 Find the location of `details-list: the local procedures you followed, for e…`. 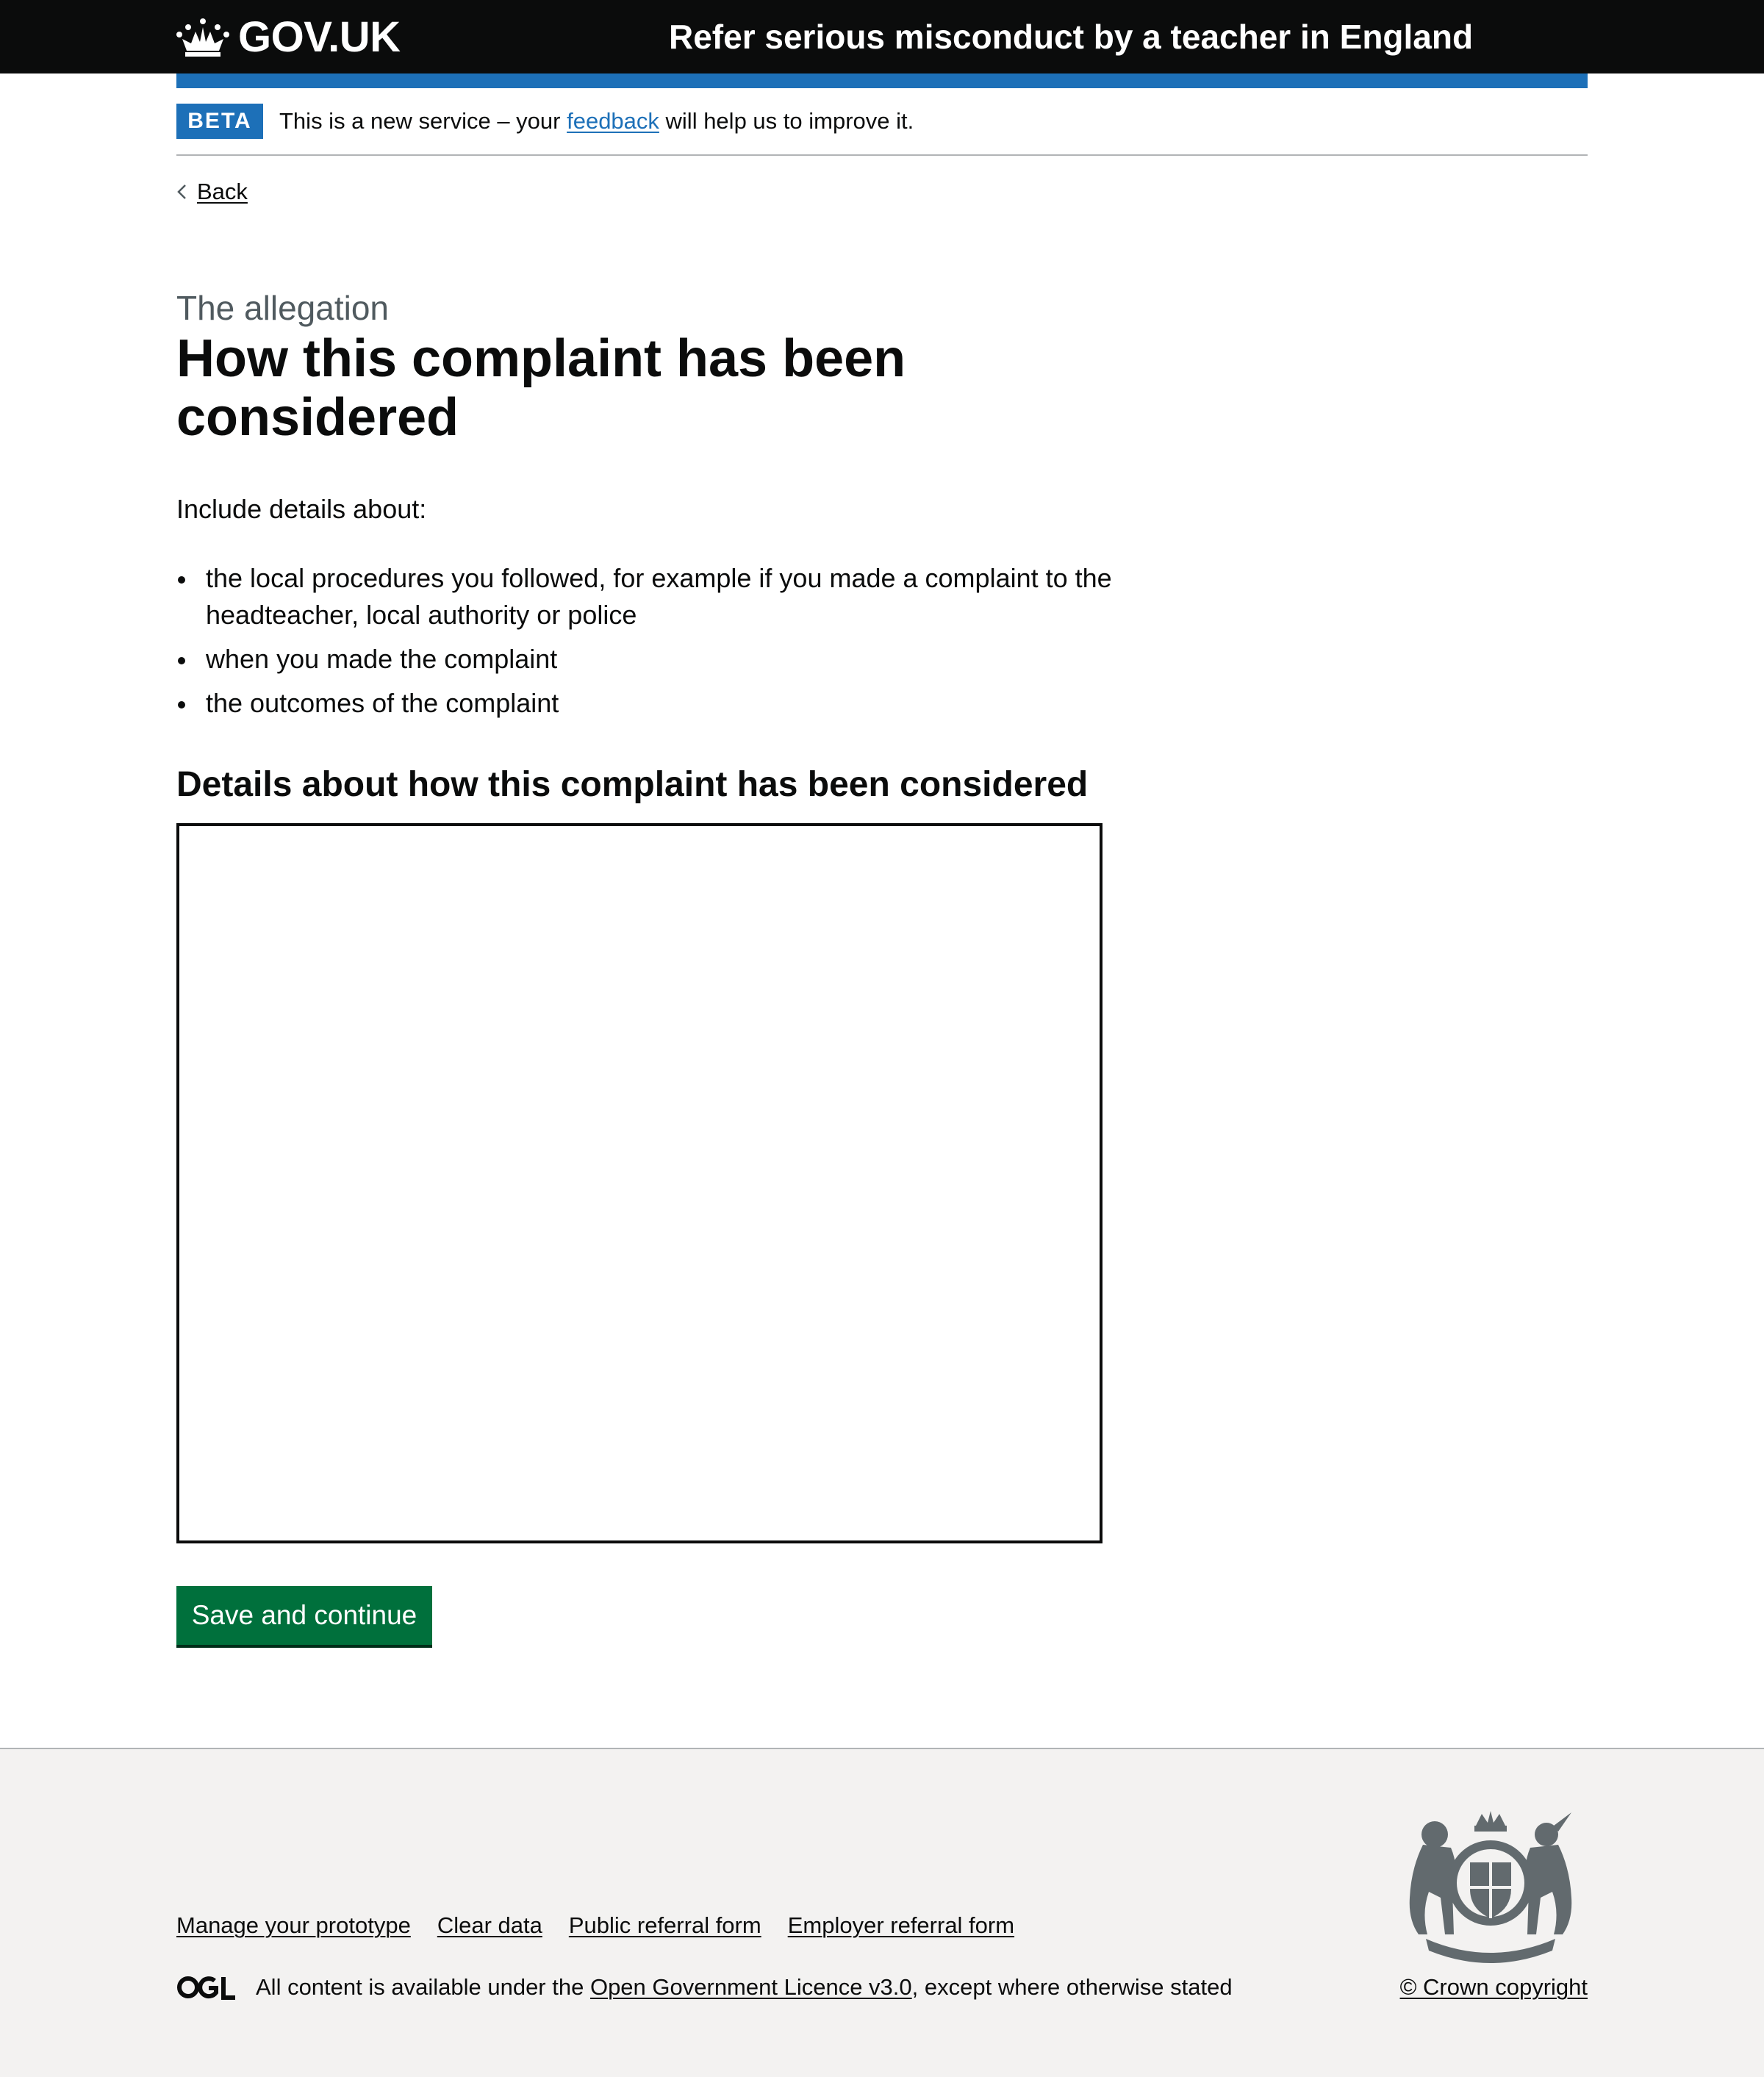

details-list: the local procedures you followed, for e… is located at coordinates (654, 644).